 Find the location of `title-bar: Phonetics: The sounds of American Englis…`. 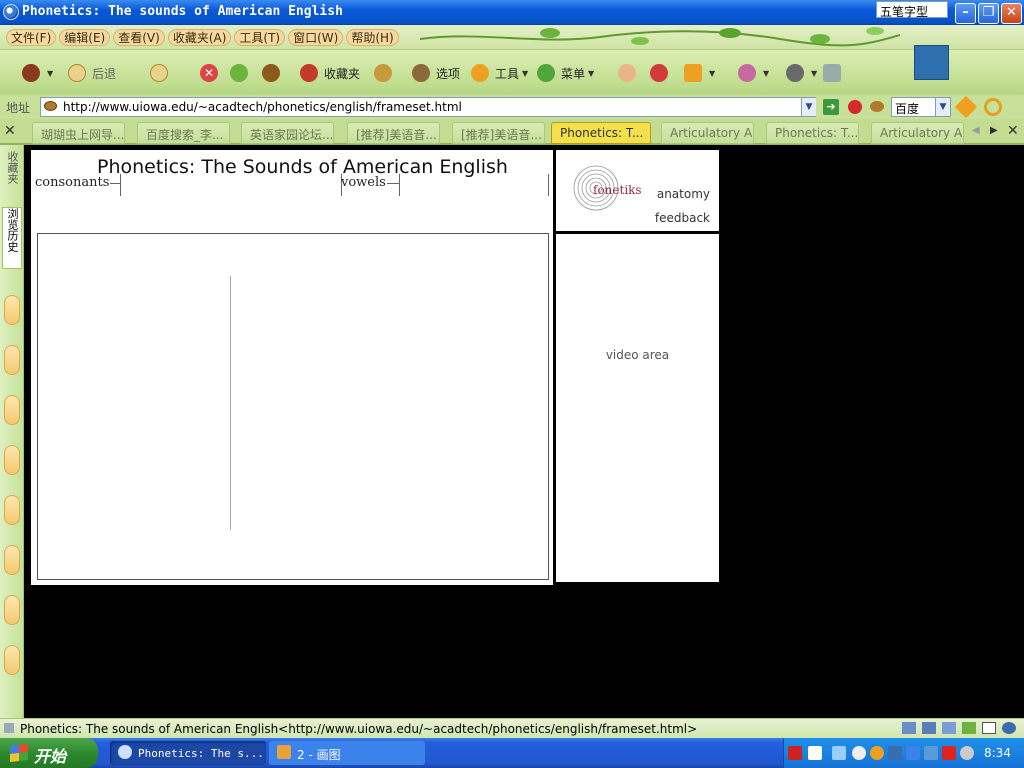

title-bar: Phonetics: The sounds of American Englis… is located at coordinates (512, 12).